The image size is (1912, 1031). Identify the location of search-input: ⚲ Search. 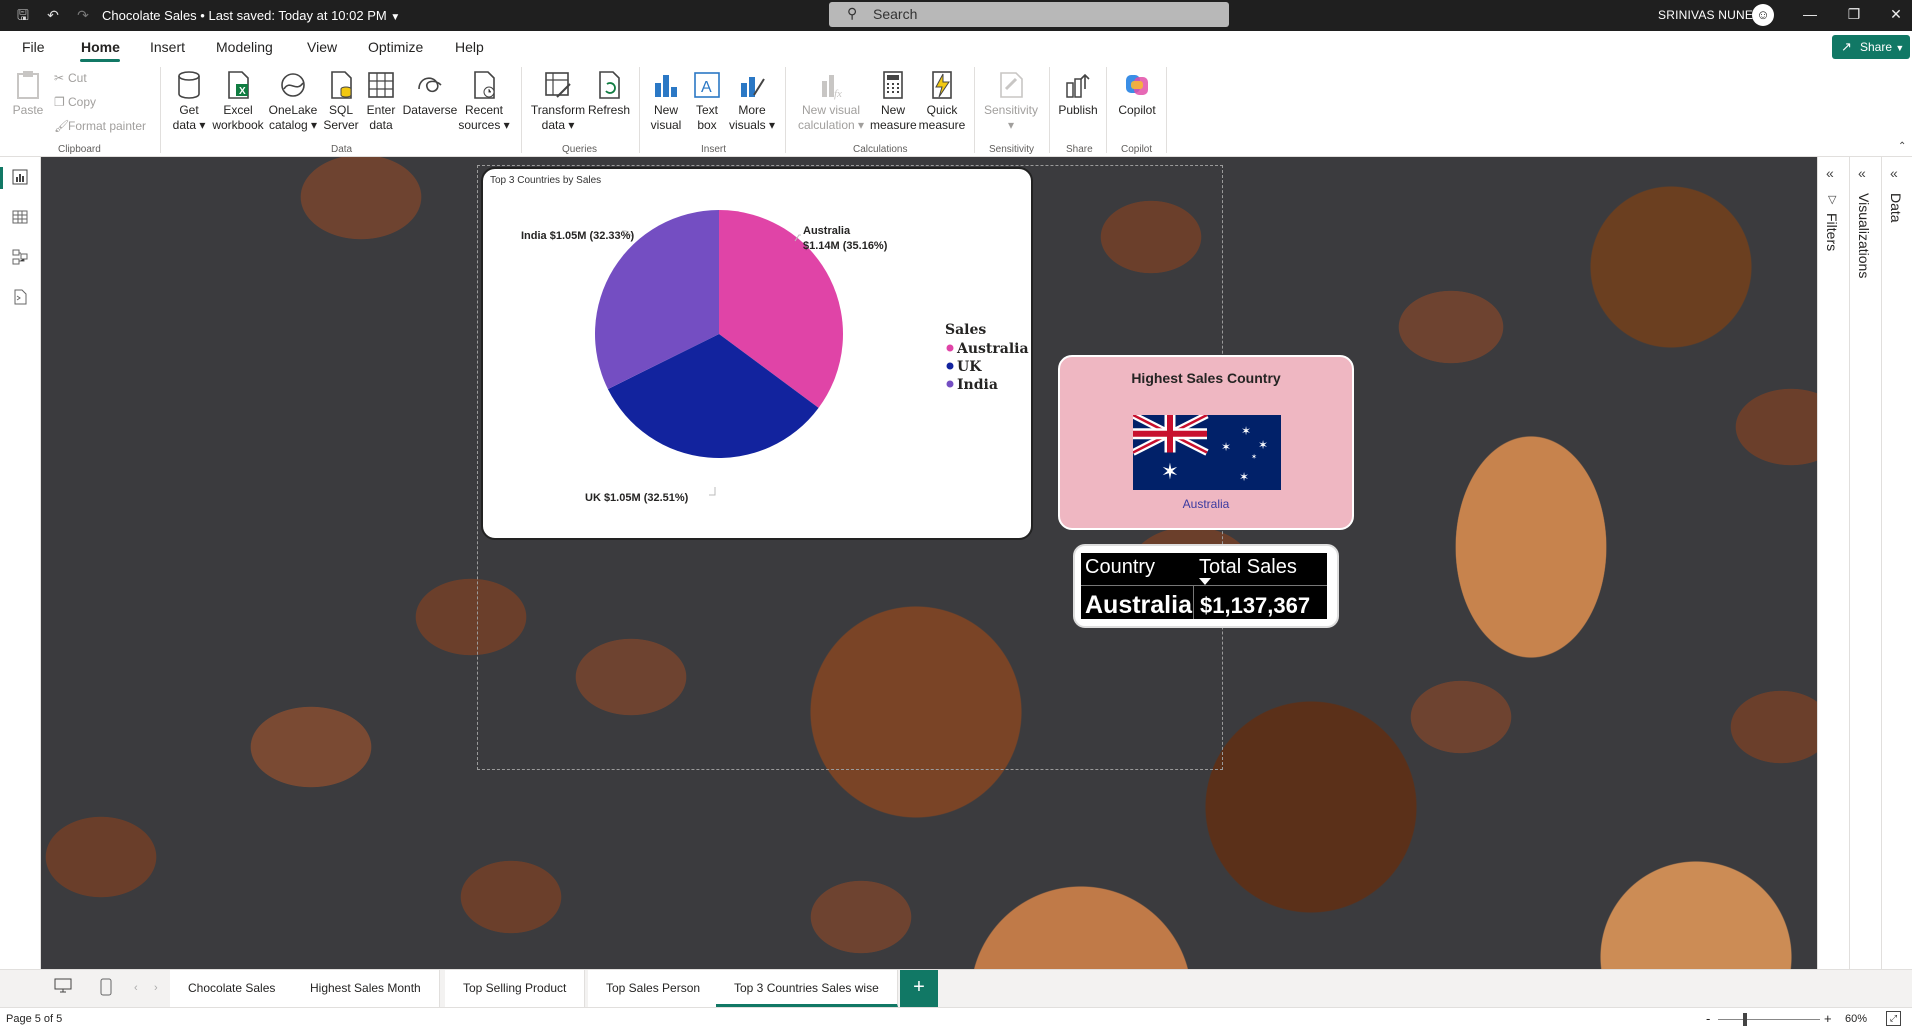
(1029, 14).